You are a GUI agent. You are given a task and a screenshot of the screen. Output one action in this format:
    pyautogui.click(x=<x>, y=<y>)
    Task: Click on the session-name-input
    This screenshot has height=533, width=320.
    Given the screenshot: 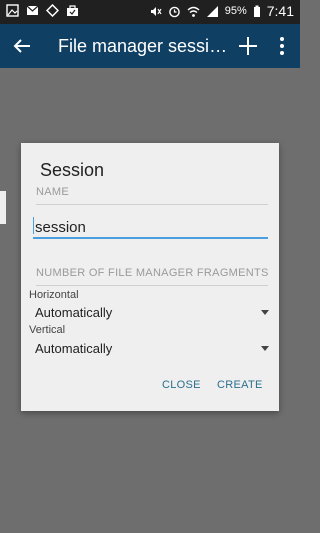 What is the action you would take?
    pyautogui.click(x=152, y=227)
    